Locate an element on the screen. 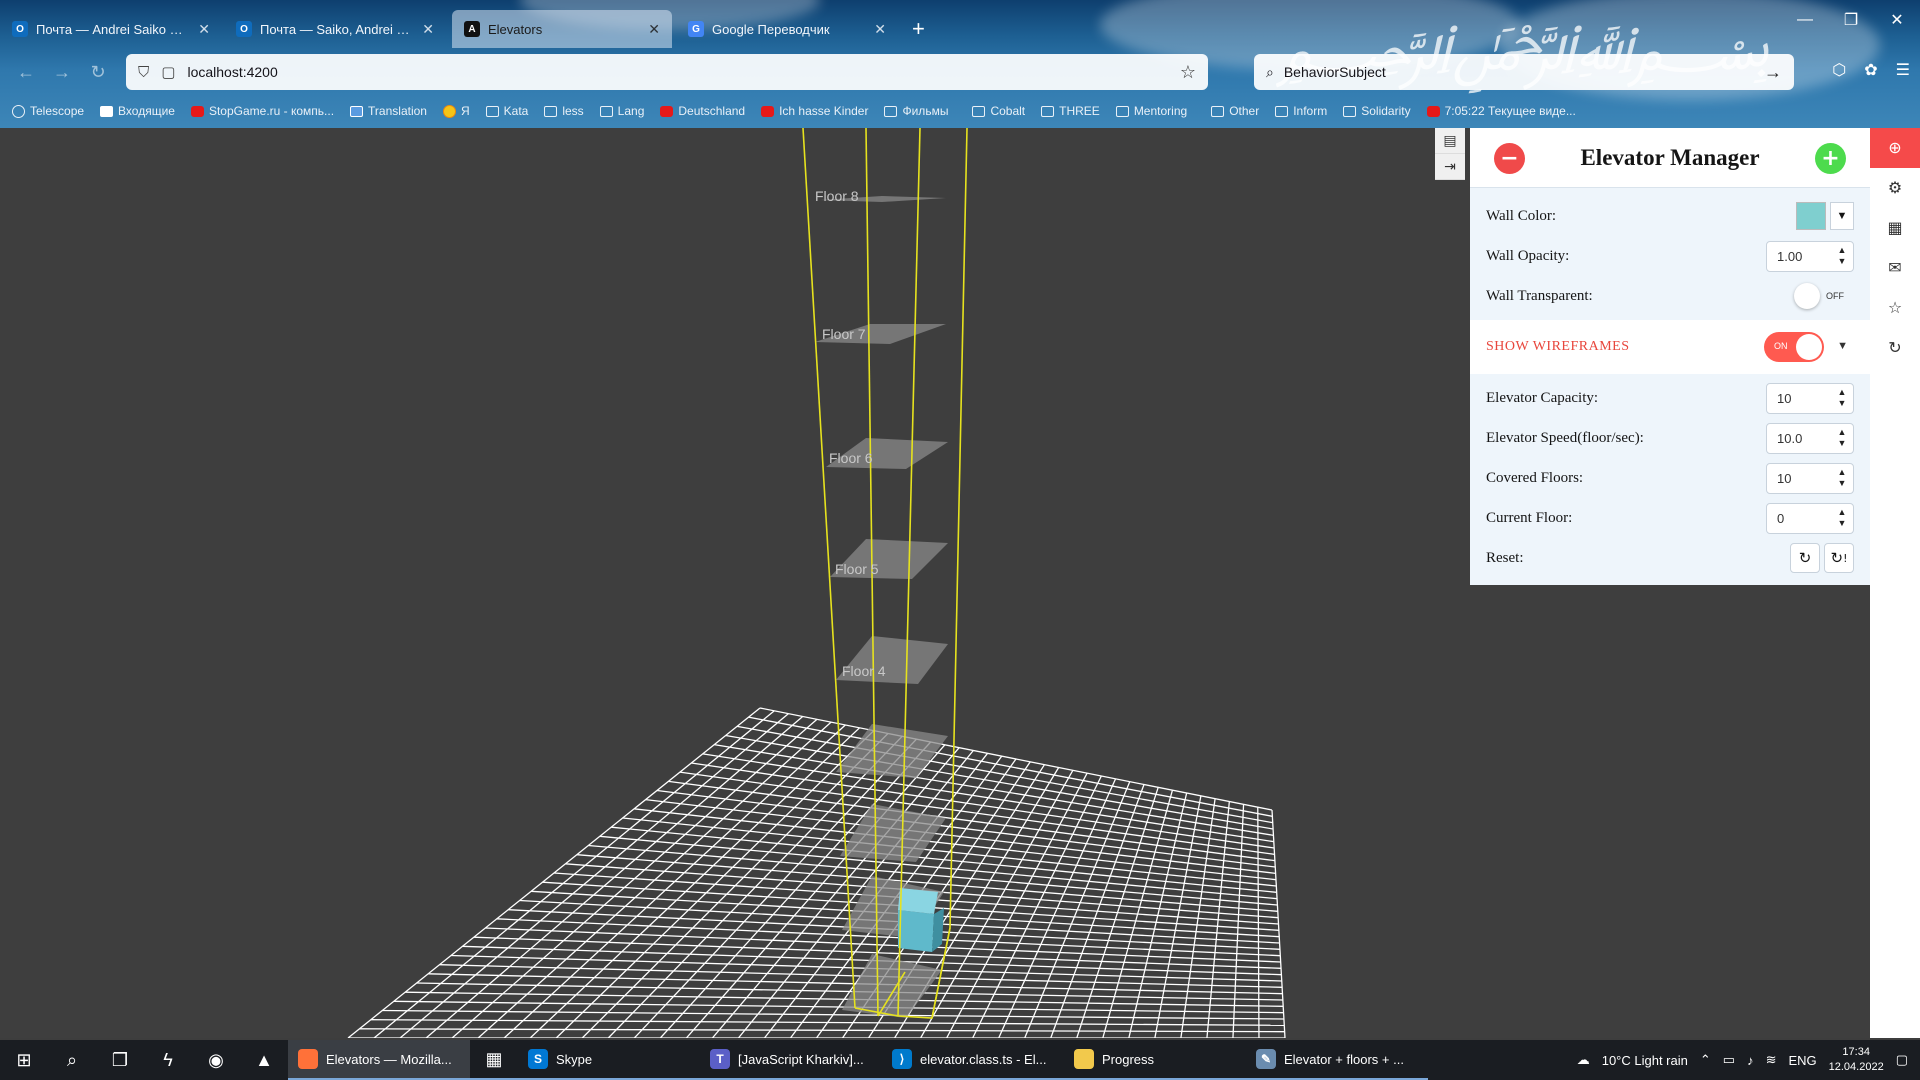 The width and height of the screenshot is (1920, 1080). elevator-capacity-value: 10 is located at coordinates (1799, 398).